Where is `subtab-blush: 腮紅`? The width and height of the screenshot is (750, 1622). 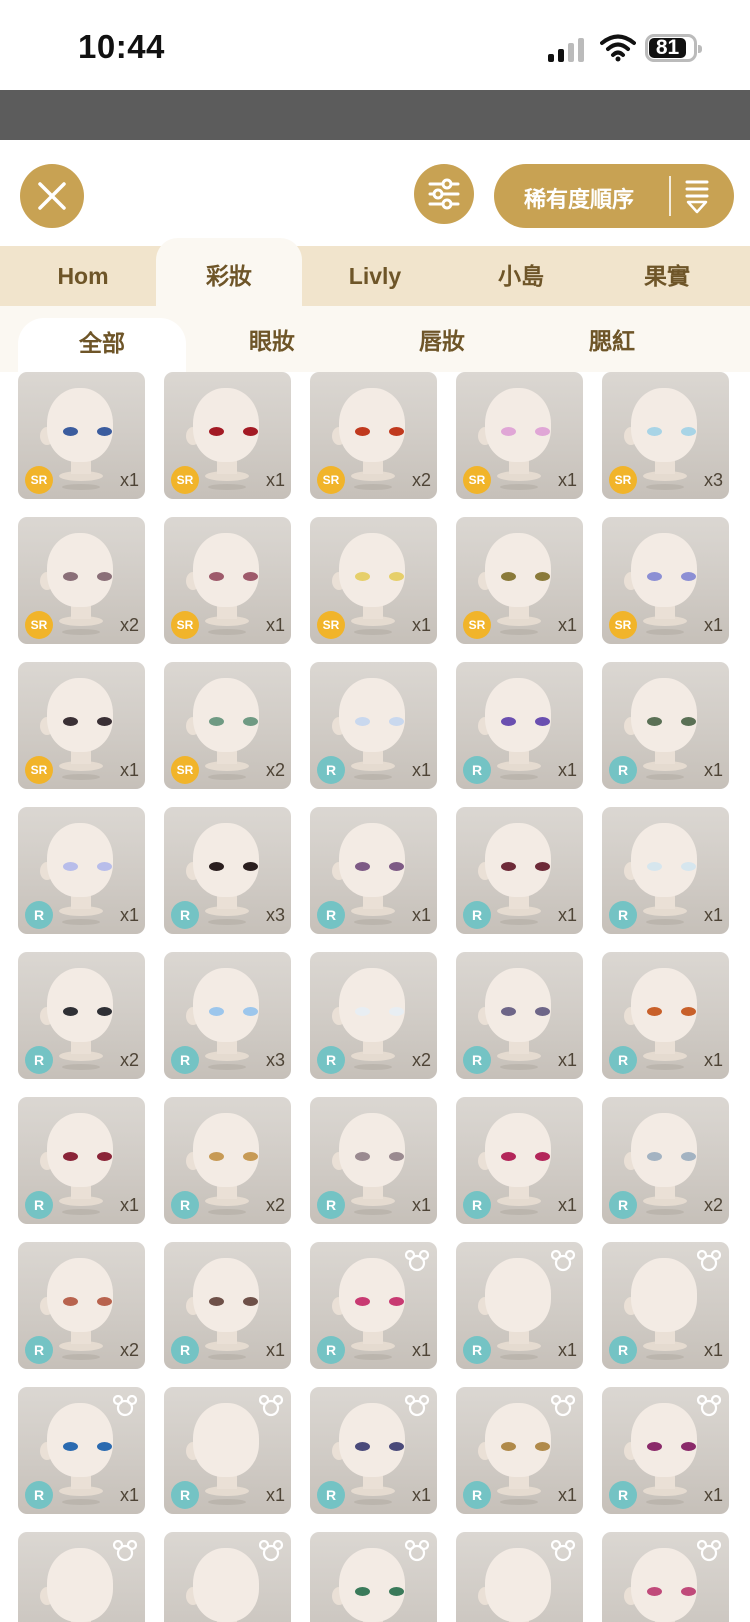 subtab-blush: 腮紅 is located at coordinates (612, 339).